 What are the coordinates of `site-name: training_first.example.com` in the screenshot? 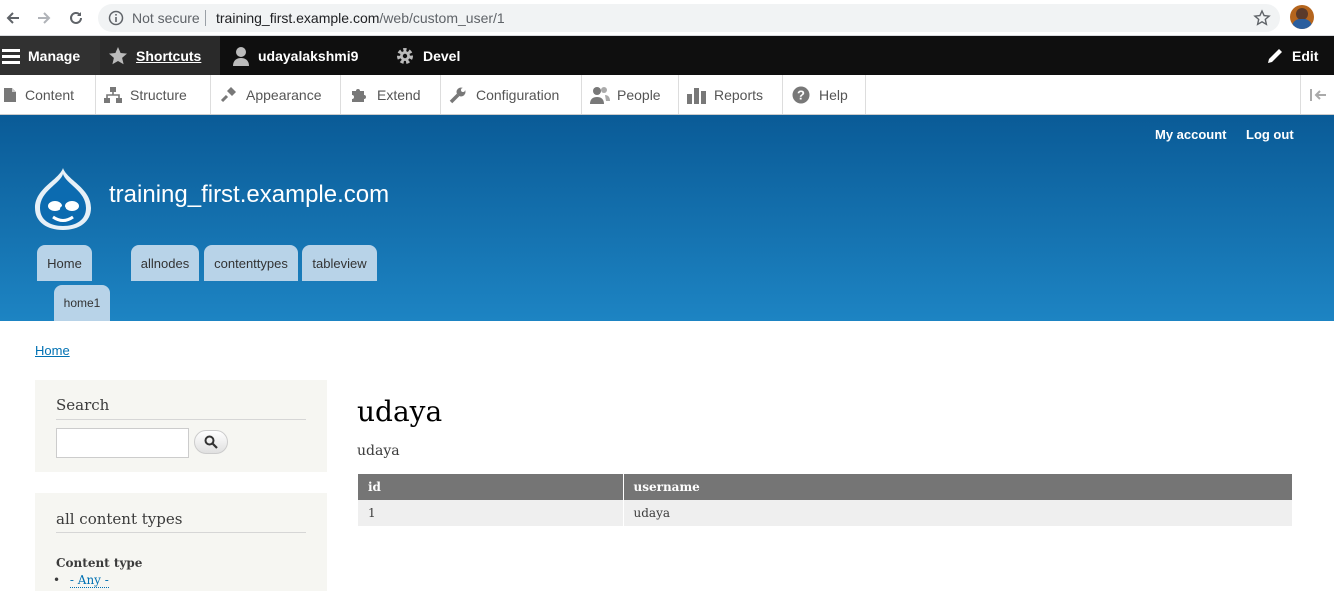 It's located at (249, 195).